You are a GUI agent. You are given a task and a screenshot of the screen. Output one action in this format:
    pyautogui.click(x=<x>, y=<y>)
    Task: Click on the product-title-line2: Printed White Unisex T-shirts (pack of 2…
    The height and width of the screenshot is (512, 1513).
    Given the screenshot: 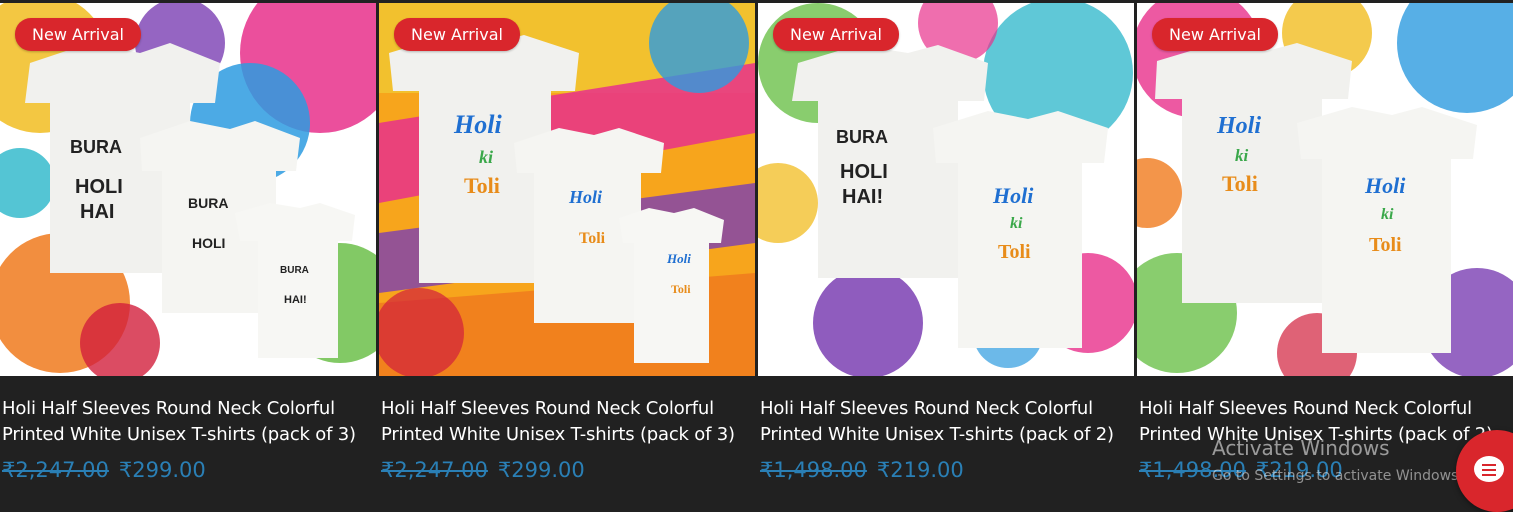 What is the action you would take?
    pyautogui.click(x=947, y=435)
    